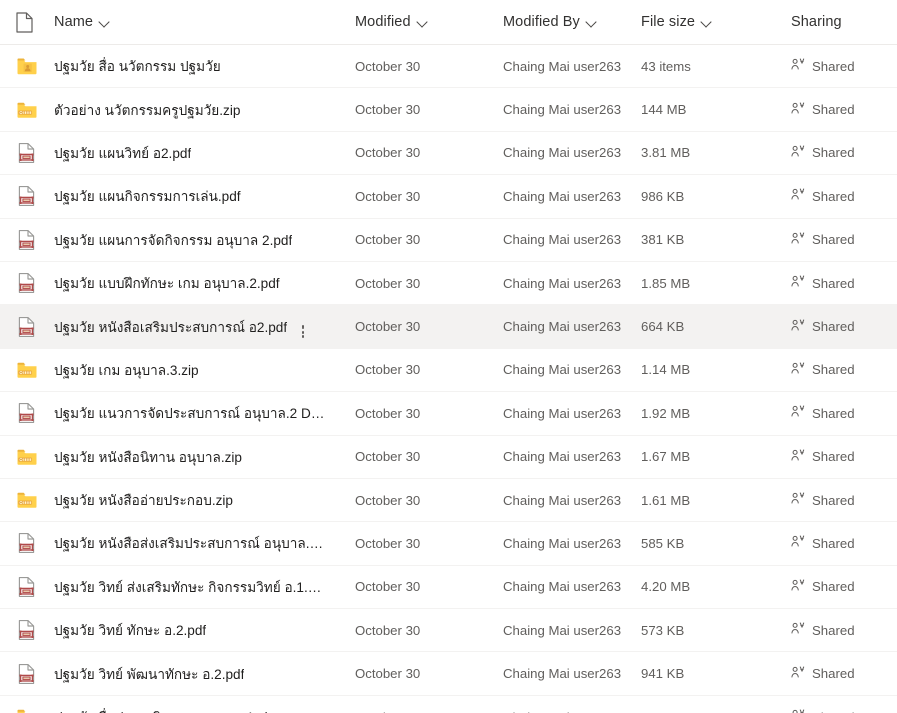 The width and height of the screenshot is (897, 713). Describe the element at coordinates (204, 109) in the screenshot. I see `file-name-cell: ตัวอย่าง นวัตกรรมครูปฐมวัย.zip` at that location.